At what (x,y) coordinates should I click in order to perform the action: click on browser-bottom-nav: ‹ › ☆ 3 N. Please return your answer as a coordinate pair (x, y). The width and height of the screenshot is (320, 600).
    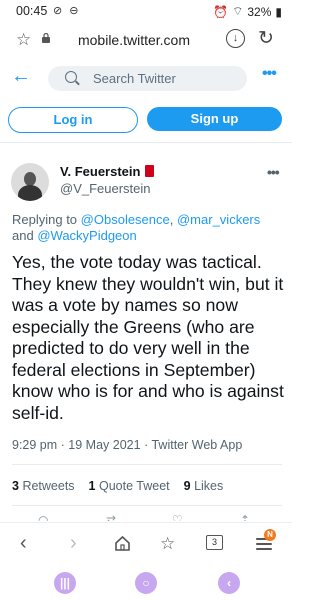
    Looking at the image, I should click on (146, 544).